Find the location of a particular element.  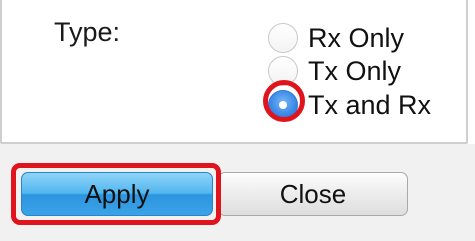

radio-option-rx-only: Rx Only is located at coordinates (336, 38).